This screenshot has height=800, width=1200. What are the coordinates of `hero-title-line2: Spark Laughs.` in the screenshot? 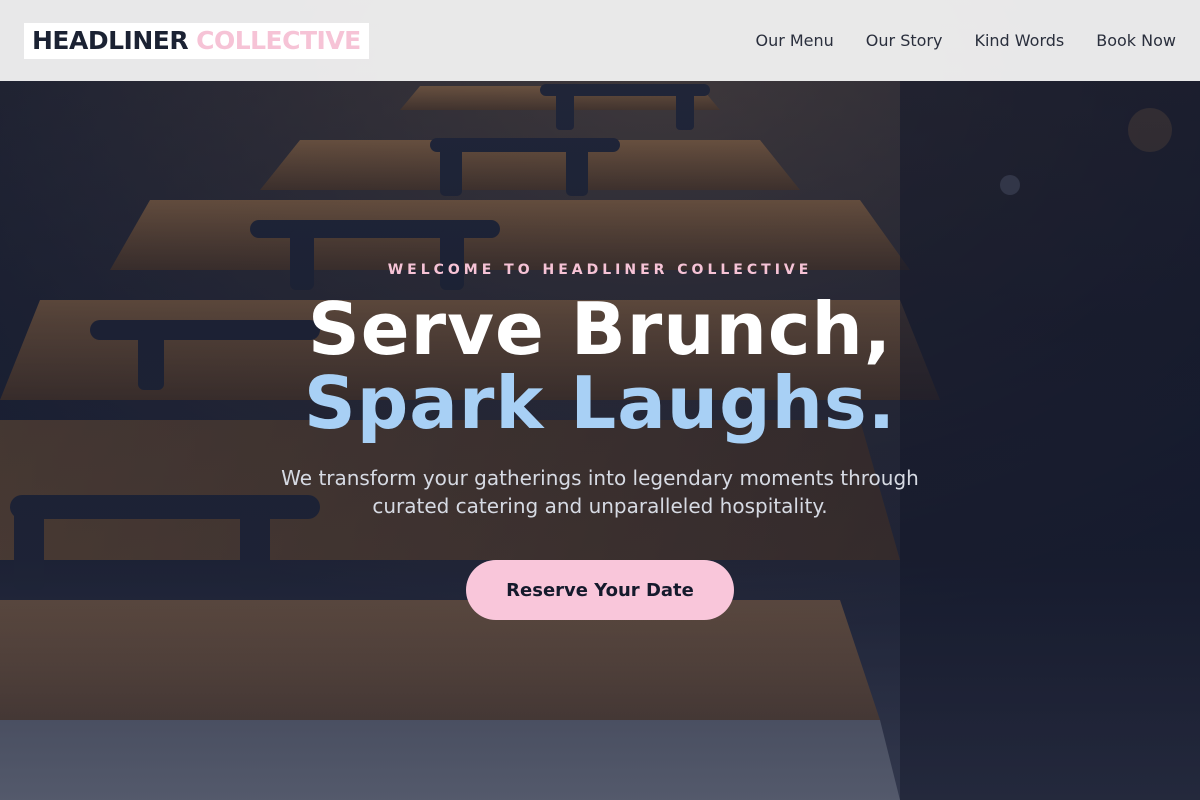 It's located at (600, 403).